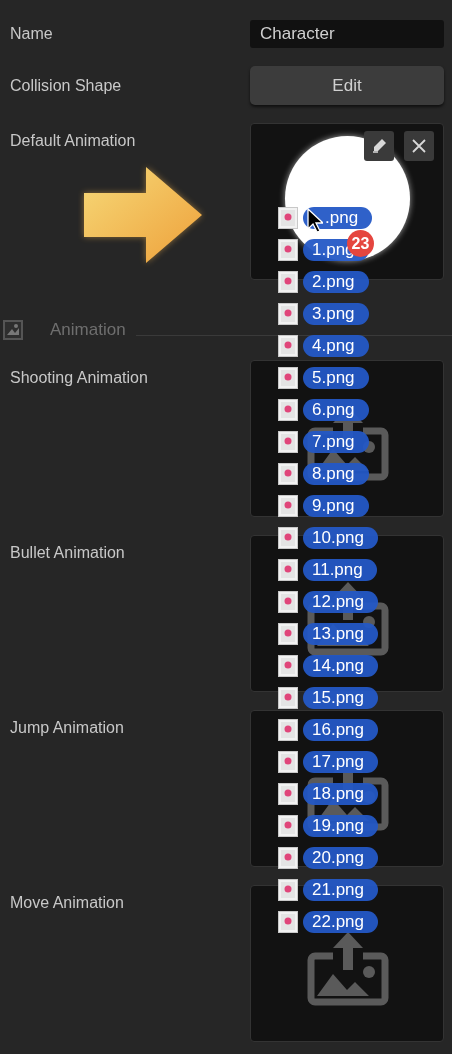  What do you see at coordinates (347, 34) in the screenshot?
I see `name-field: Character` at bounding box center [347, 34].